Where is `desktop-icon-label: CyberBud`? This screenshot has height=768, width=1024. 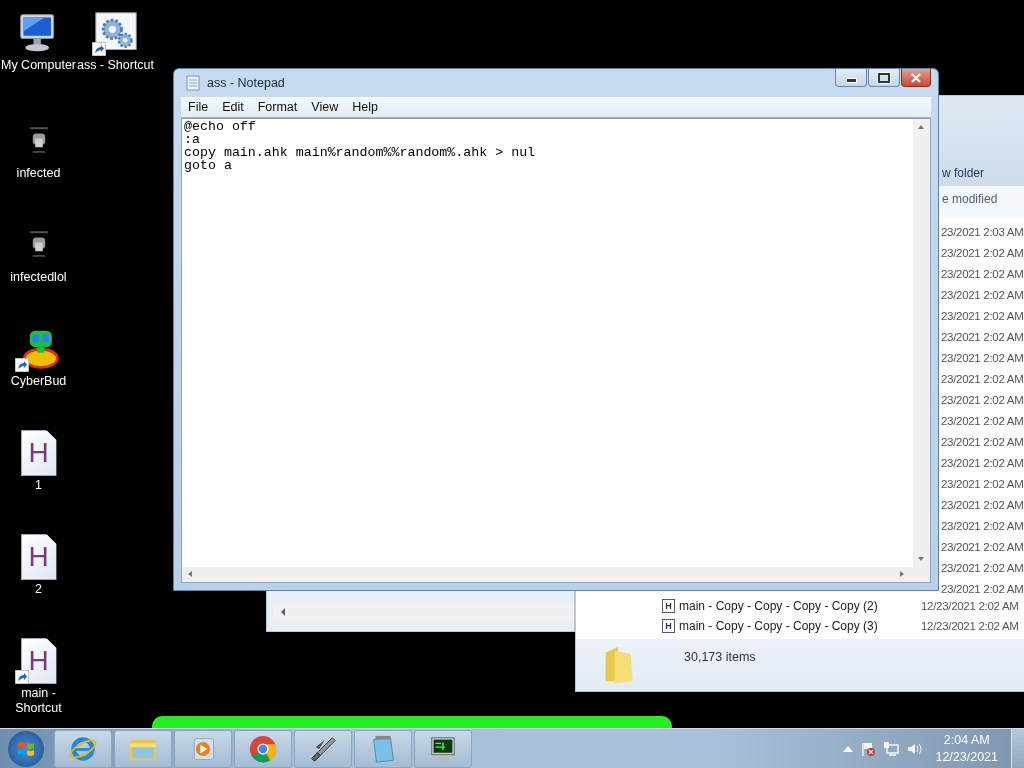 desktop-icon-label: CyberBud is located at coordinates (38, 381).